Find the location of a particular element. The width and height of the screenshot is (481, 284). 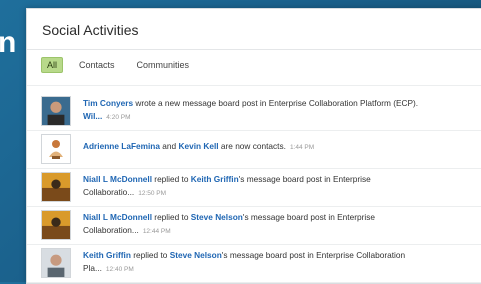

timestamp: 12:50 PM is located at coordinates (152, 193).